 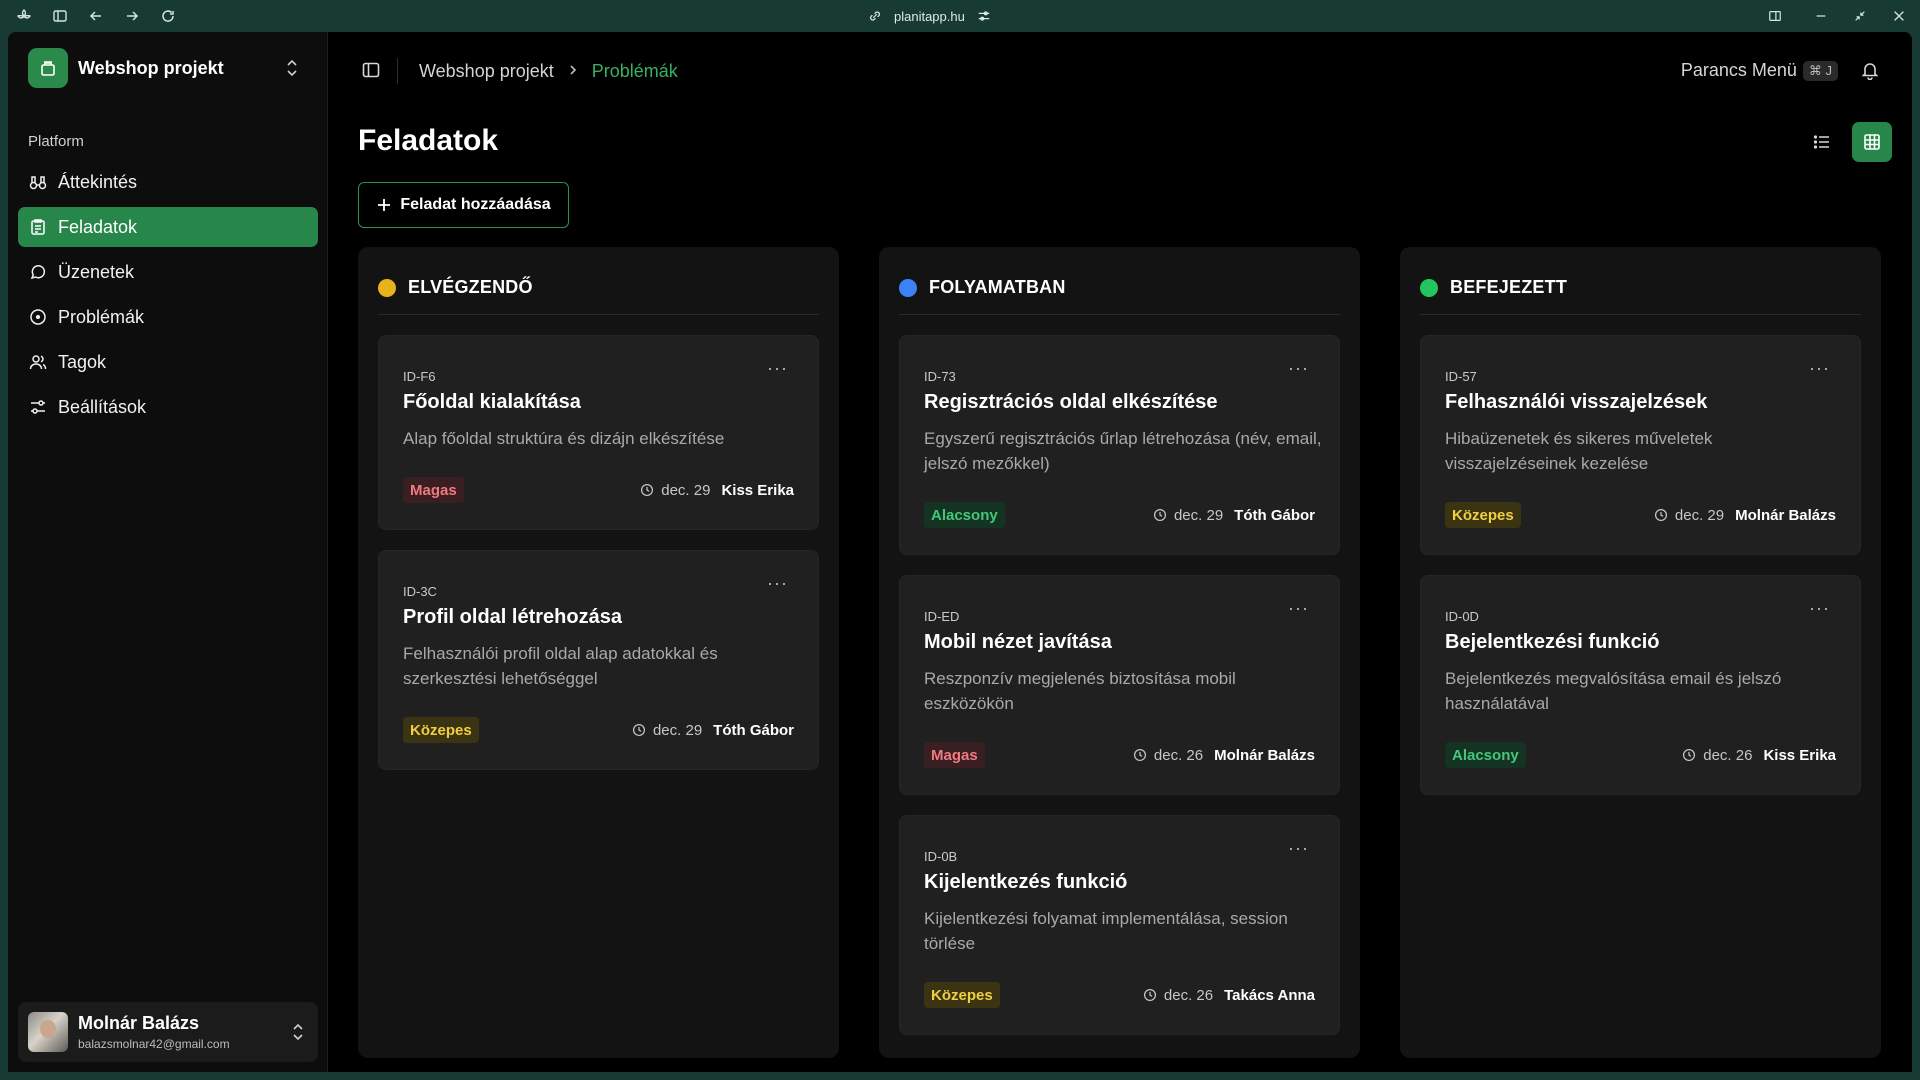 What do you see at coordinates (441, 730) in the screenshot?
I see `priority-badge: Közepes` at bounding box center [441, 730].